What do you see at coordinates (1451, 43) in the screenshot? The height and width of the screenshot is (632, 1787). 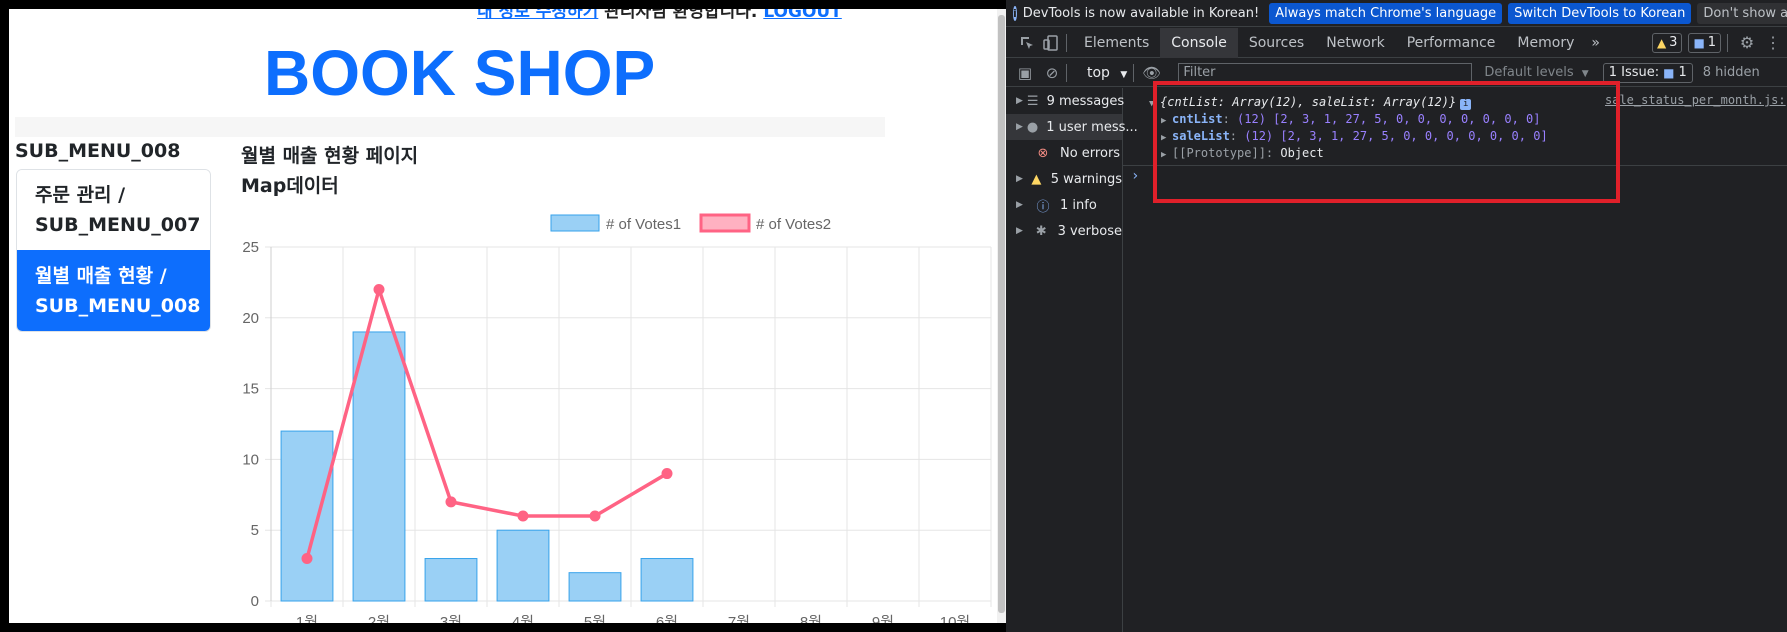 I see `tab-performance: Performance` at bounding box center [1451, 43].